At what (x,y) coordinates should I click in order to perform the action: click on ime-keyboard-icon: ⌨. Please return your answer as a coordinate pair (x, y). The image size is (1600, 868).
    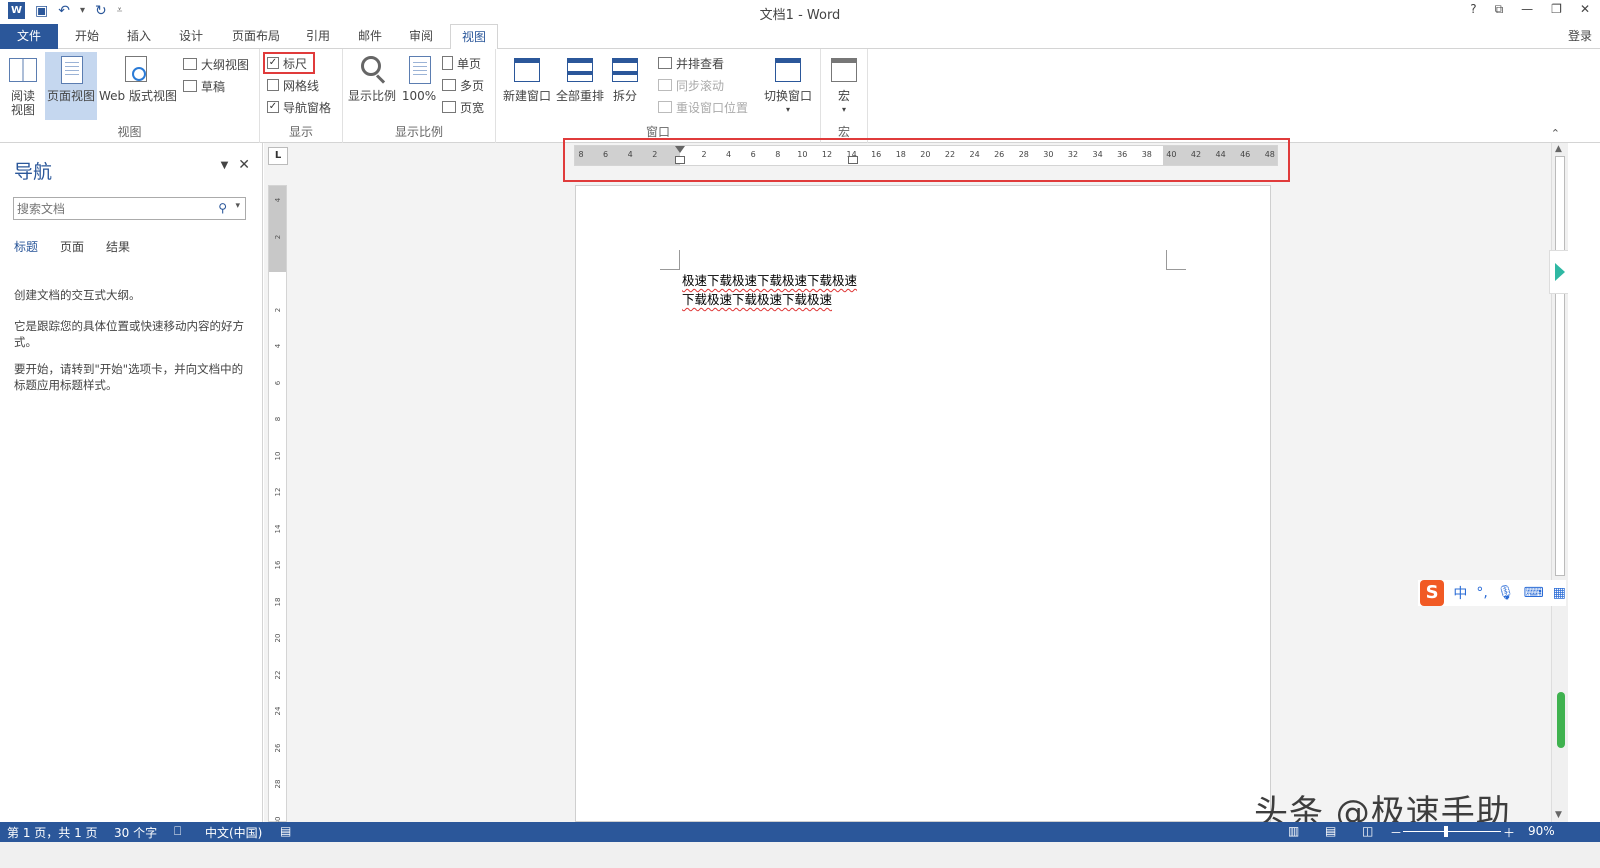
    Looking at the image, I should click on (1534, 593).